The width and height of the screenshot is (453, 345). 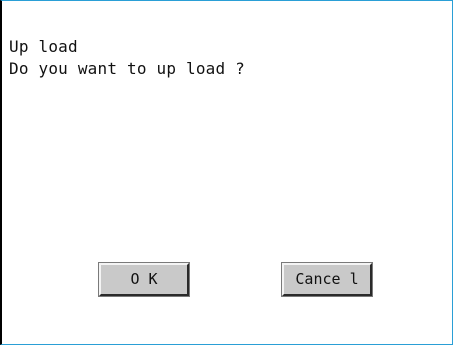 I want to click on cancel-button: Cance l, so click(x=327, y=279).